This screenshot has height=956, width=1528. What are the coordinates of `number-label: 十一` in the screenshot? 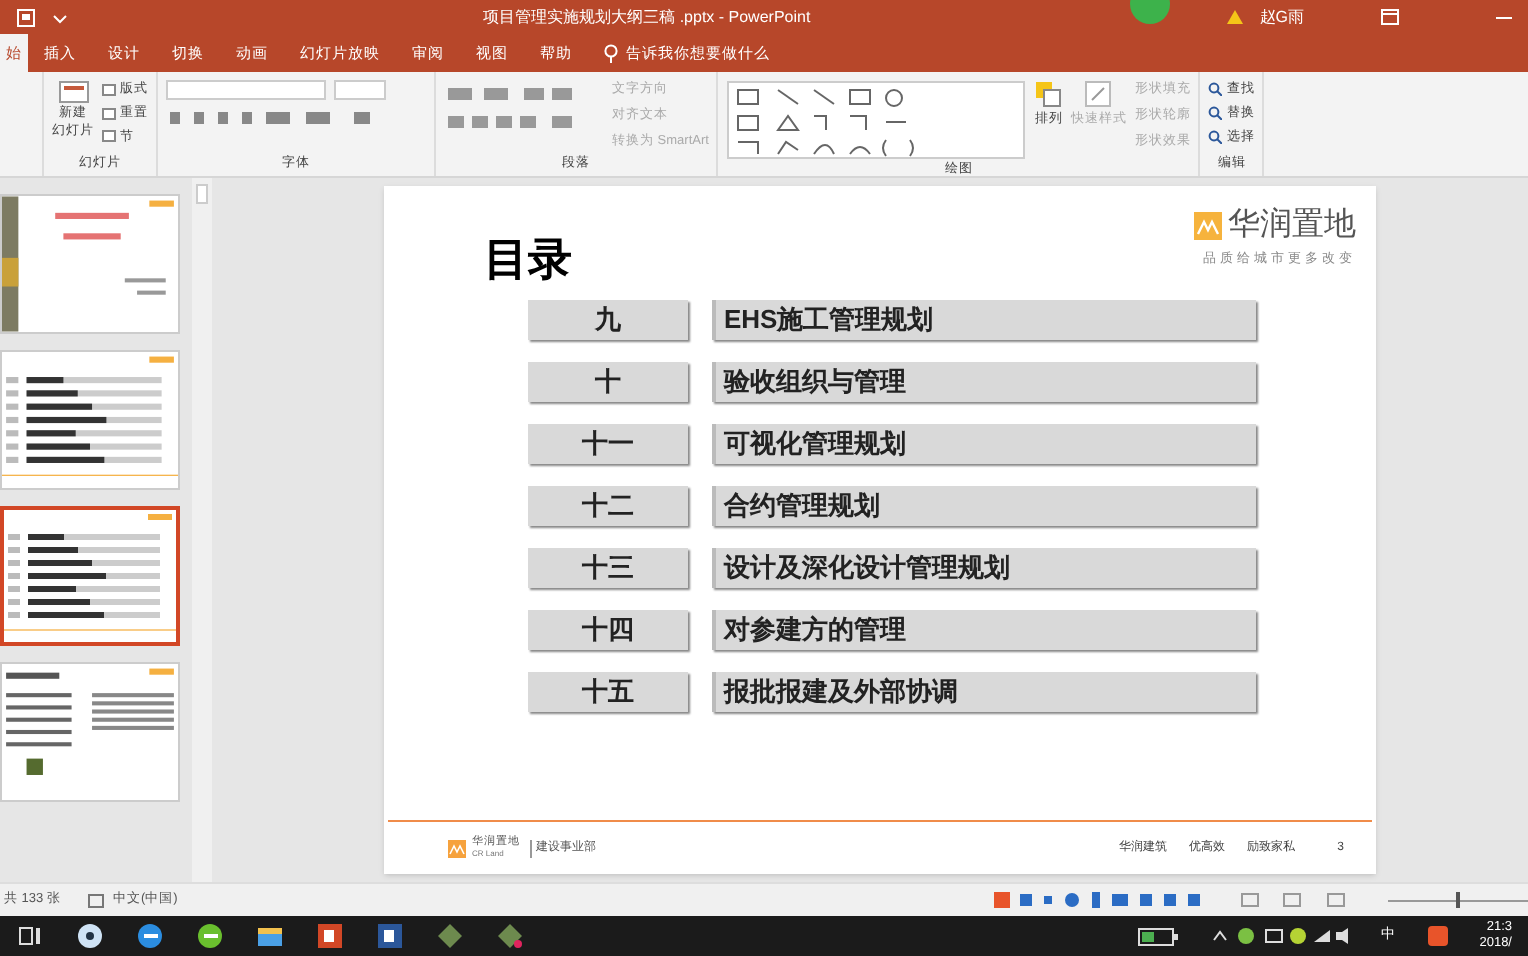 It's located at (608, 444).